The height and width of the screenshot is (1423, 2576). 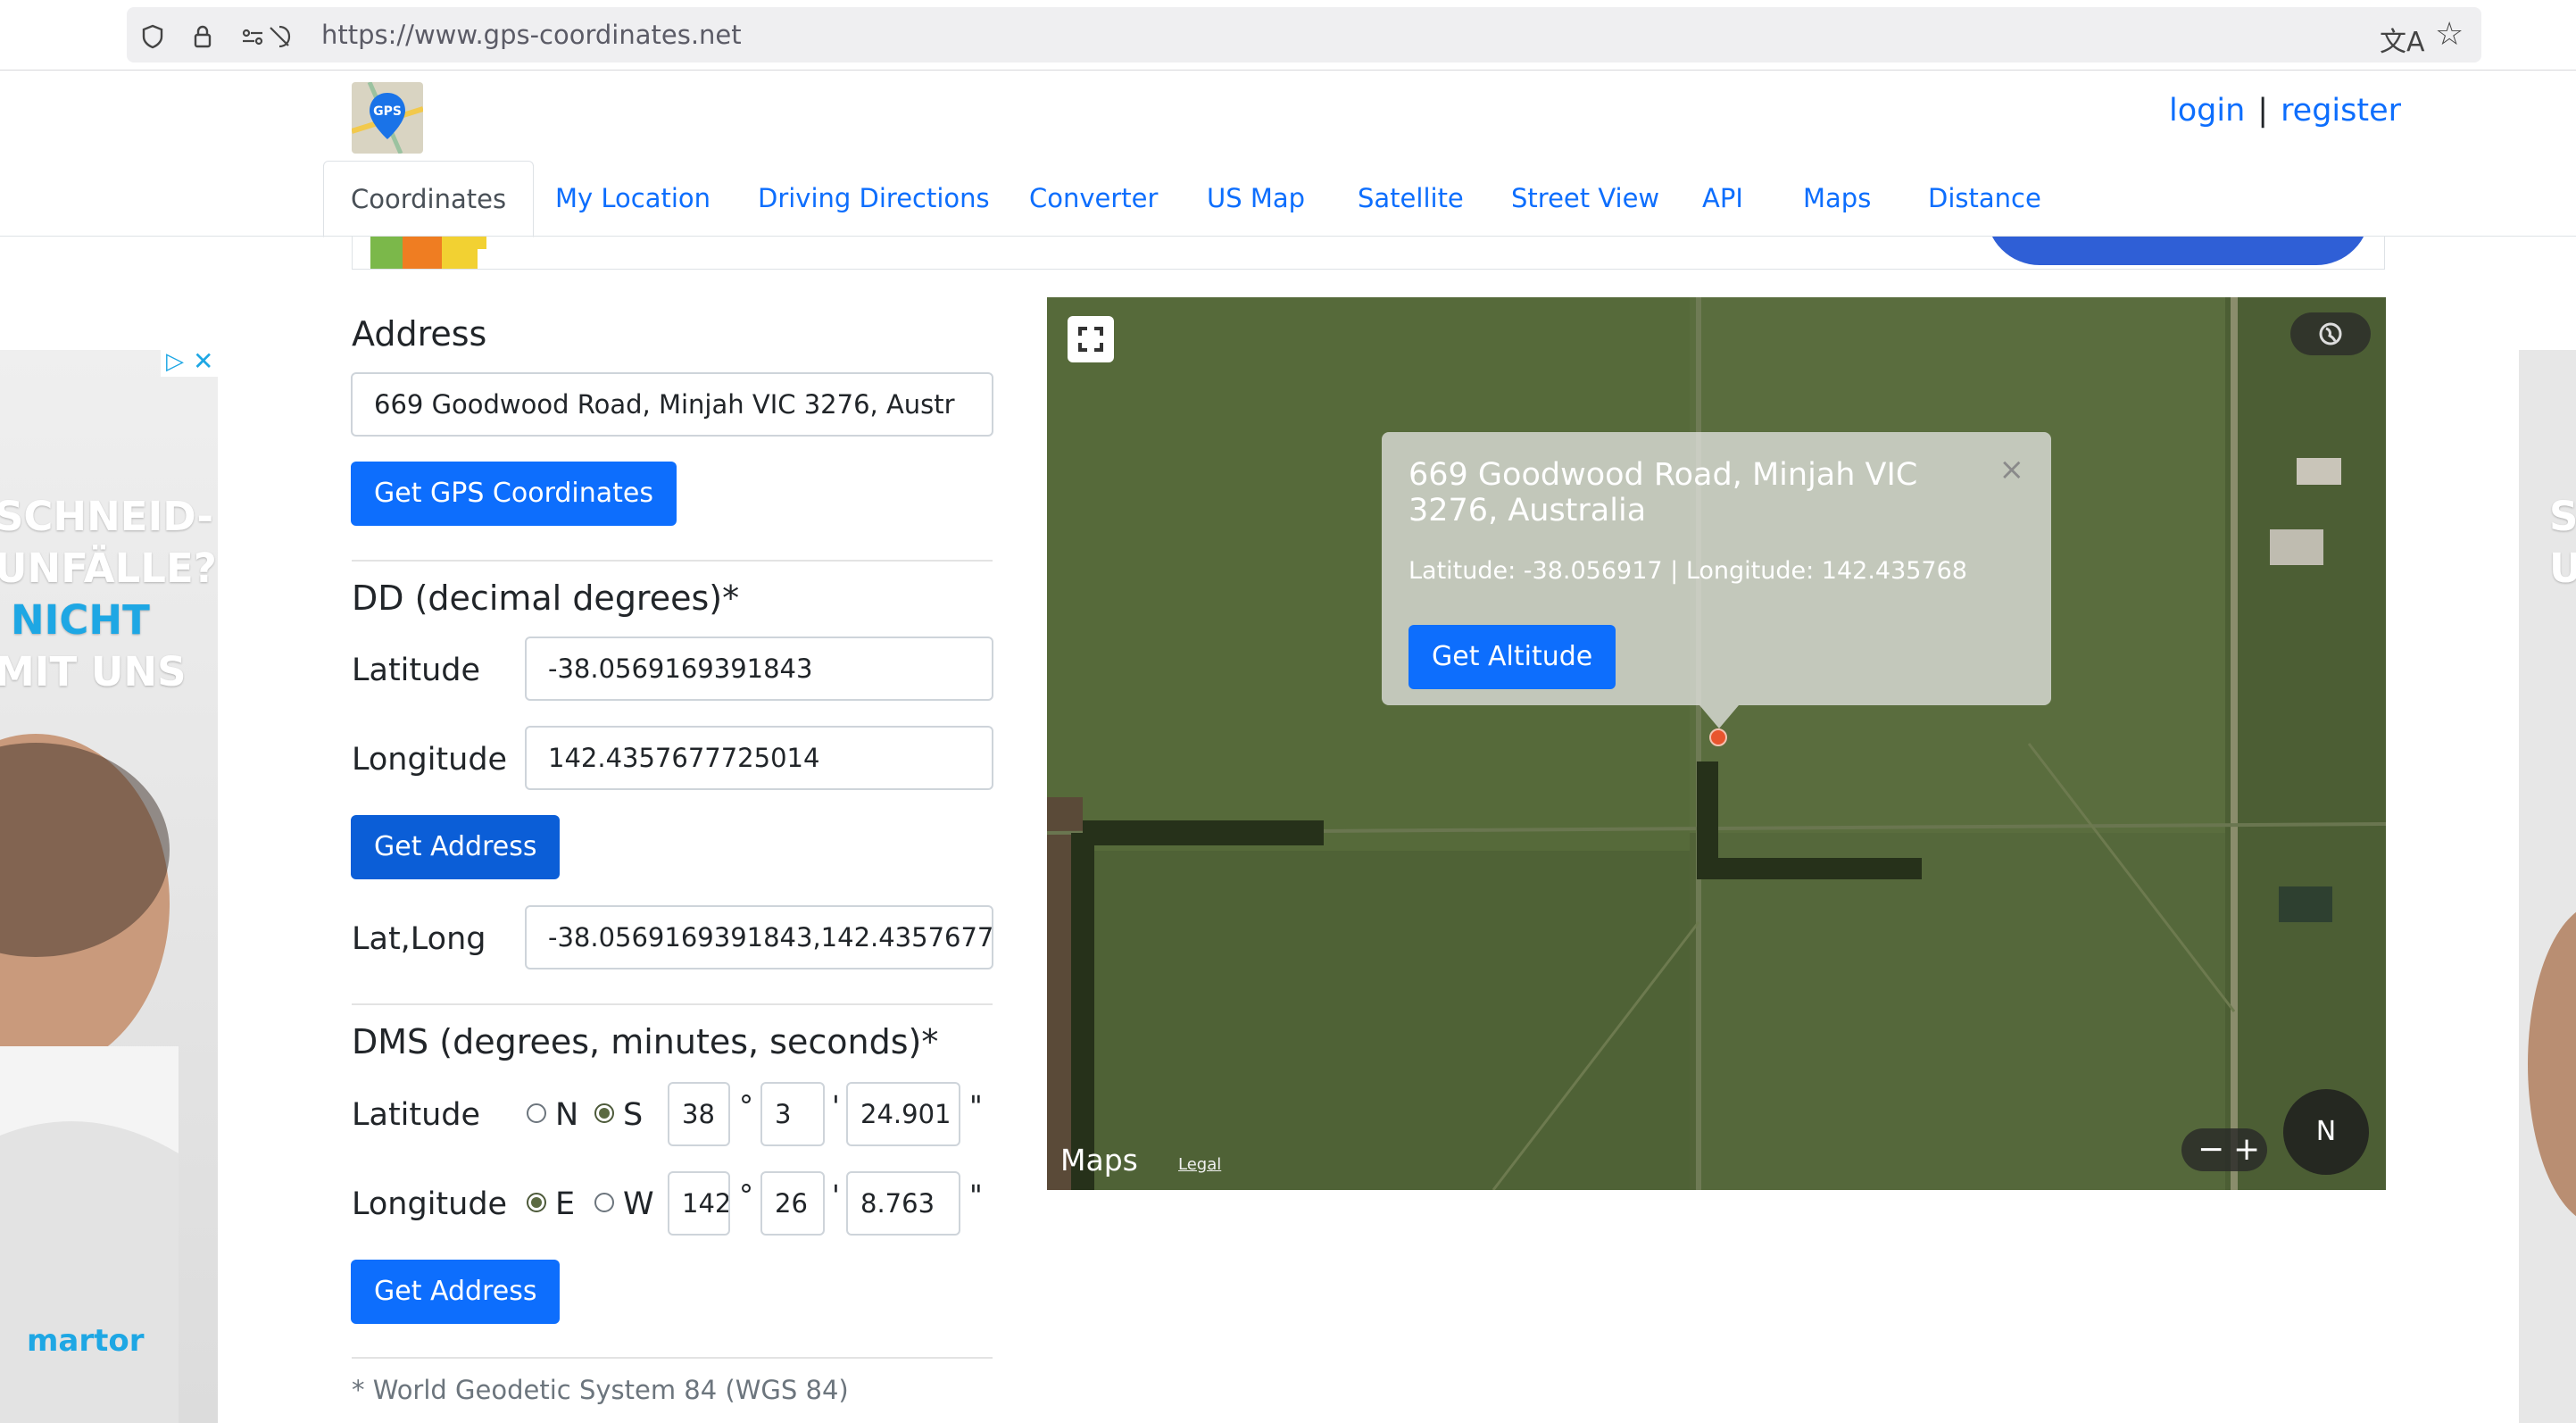 I want to click on compass-label: N, so click(x=2326, y=1131).